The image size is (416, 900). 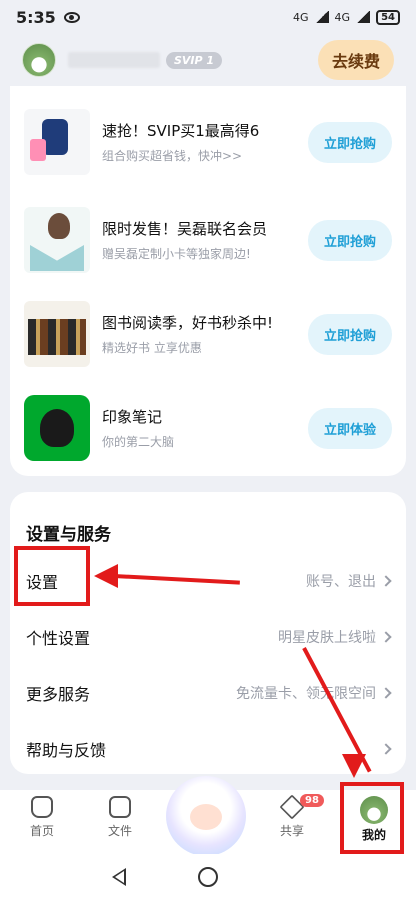 What do you see at coordinates (208, 17) in the screenshot?
I see `status-bar: 5:35 4G 4G 54` at bounding box center [208, 17].